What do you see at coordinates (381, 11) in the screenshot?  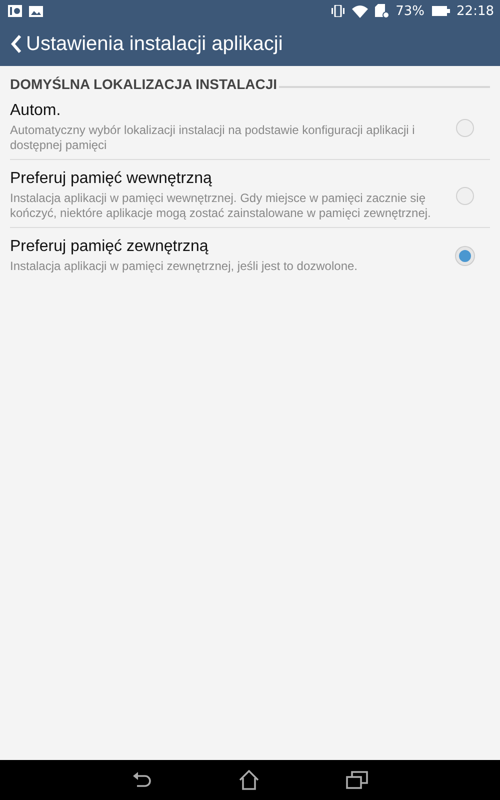 I see `sd-card-icon` at bounding box center [381, 11].